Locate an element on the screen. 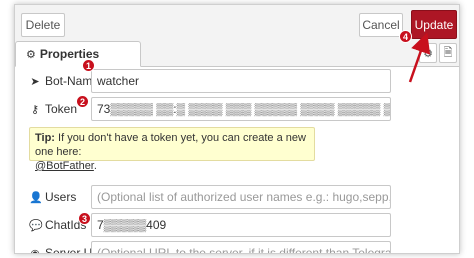 This screenshot has width=474, height=258. key-icon: ⚷ is located at coordinates (35, 109).